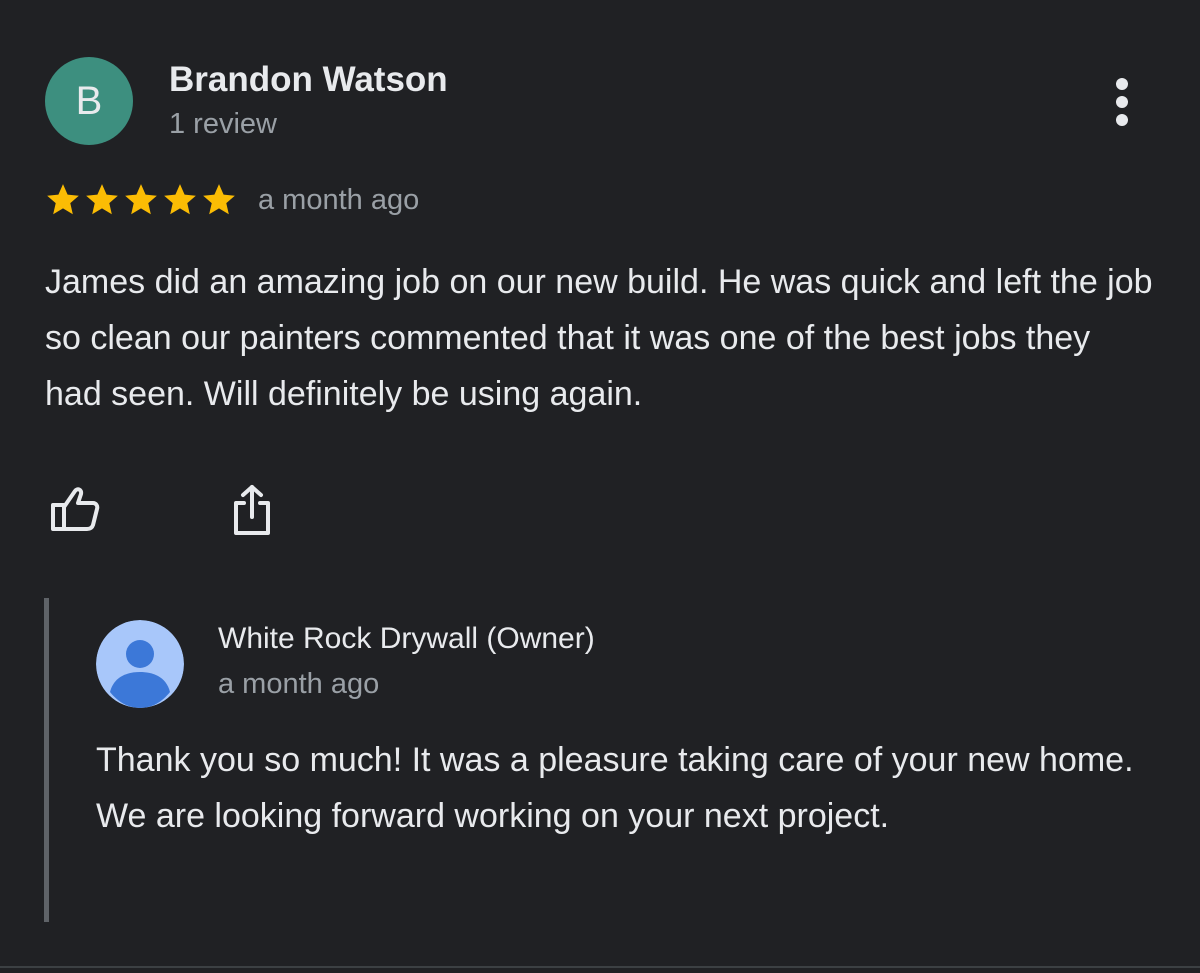 The height and width of the screenshot is (973, 1200). I want to click on more-vertical-icon, so click(1122, 84).